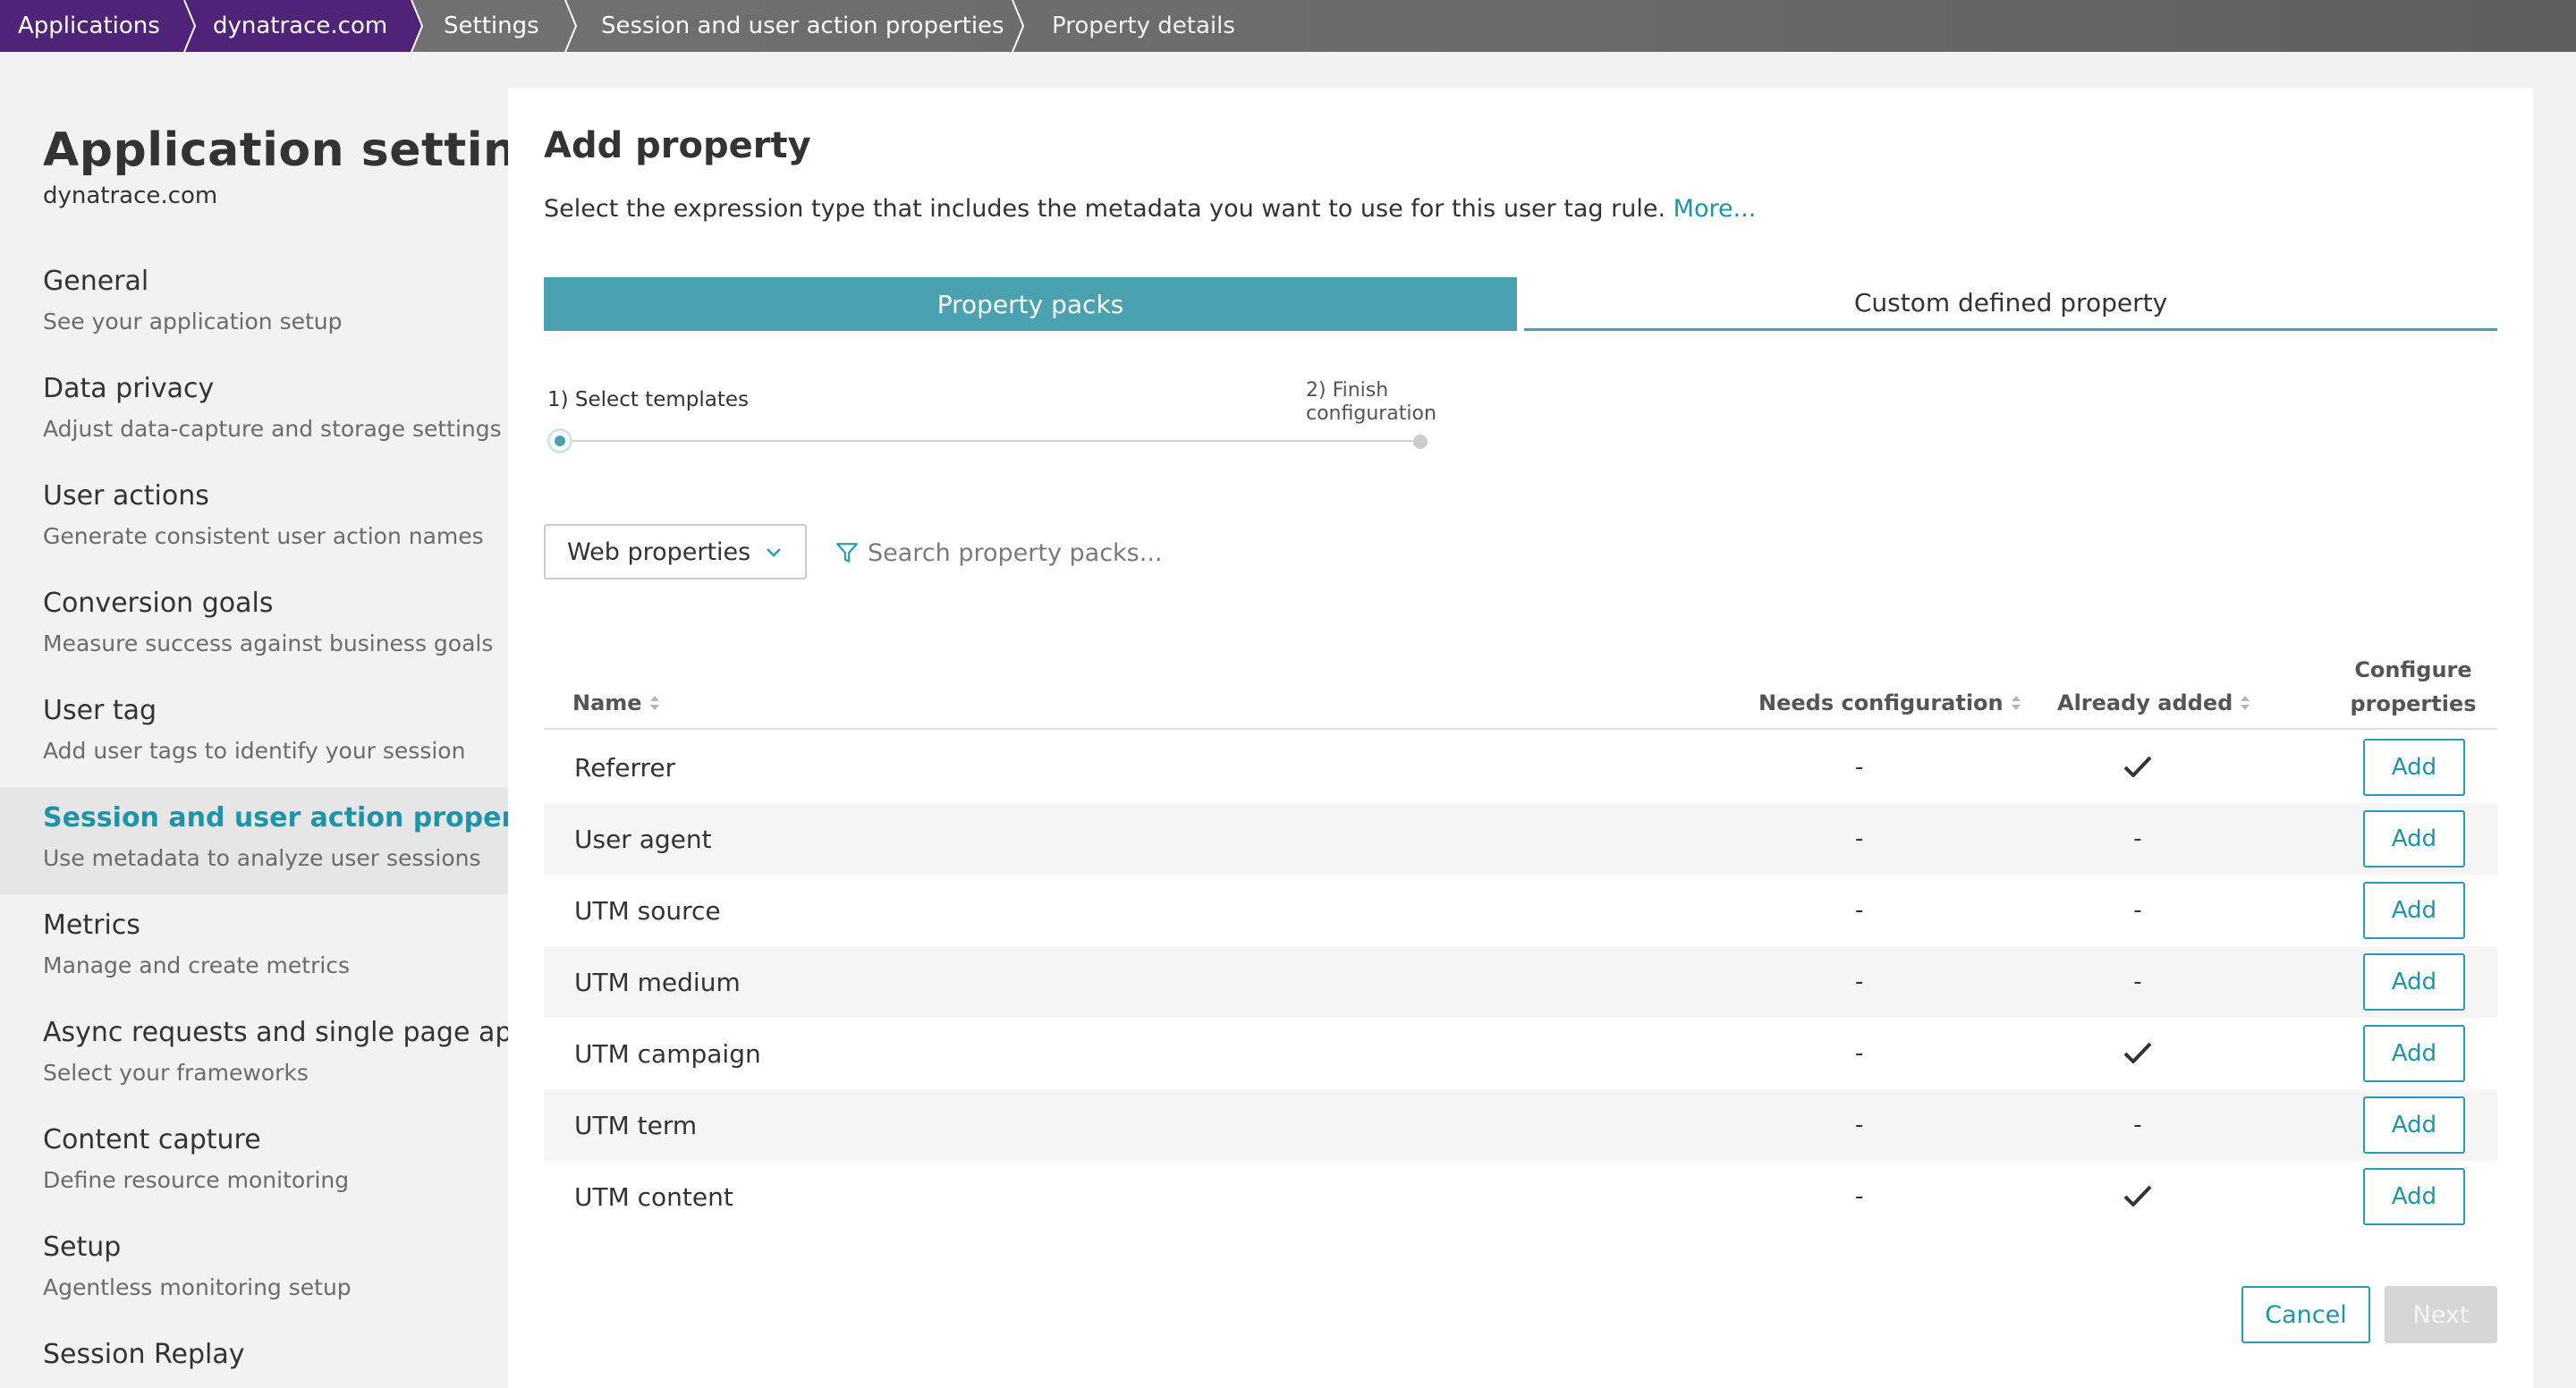  Describe the element at coordinates (1520, 911) in the screenshot. I see `table-row: UTM source - - Add` at that location.